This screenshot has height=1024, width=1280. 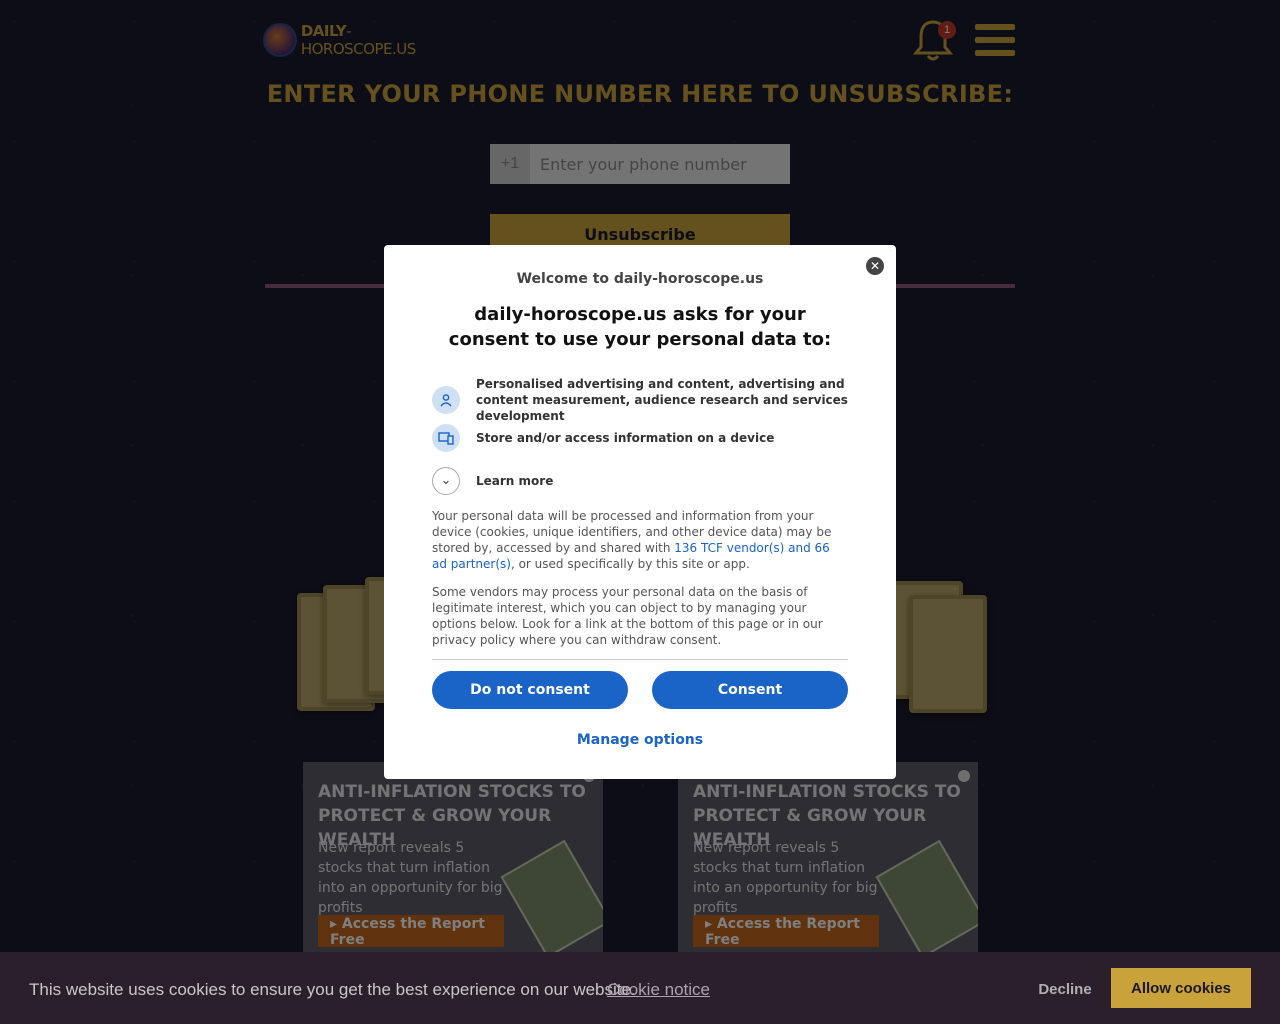 I want to click on decline-cookies-button: Decline, so click(x=1065, y=989).